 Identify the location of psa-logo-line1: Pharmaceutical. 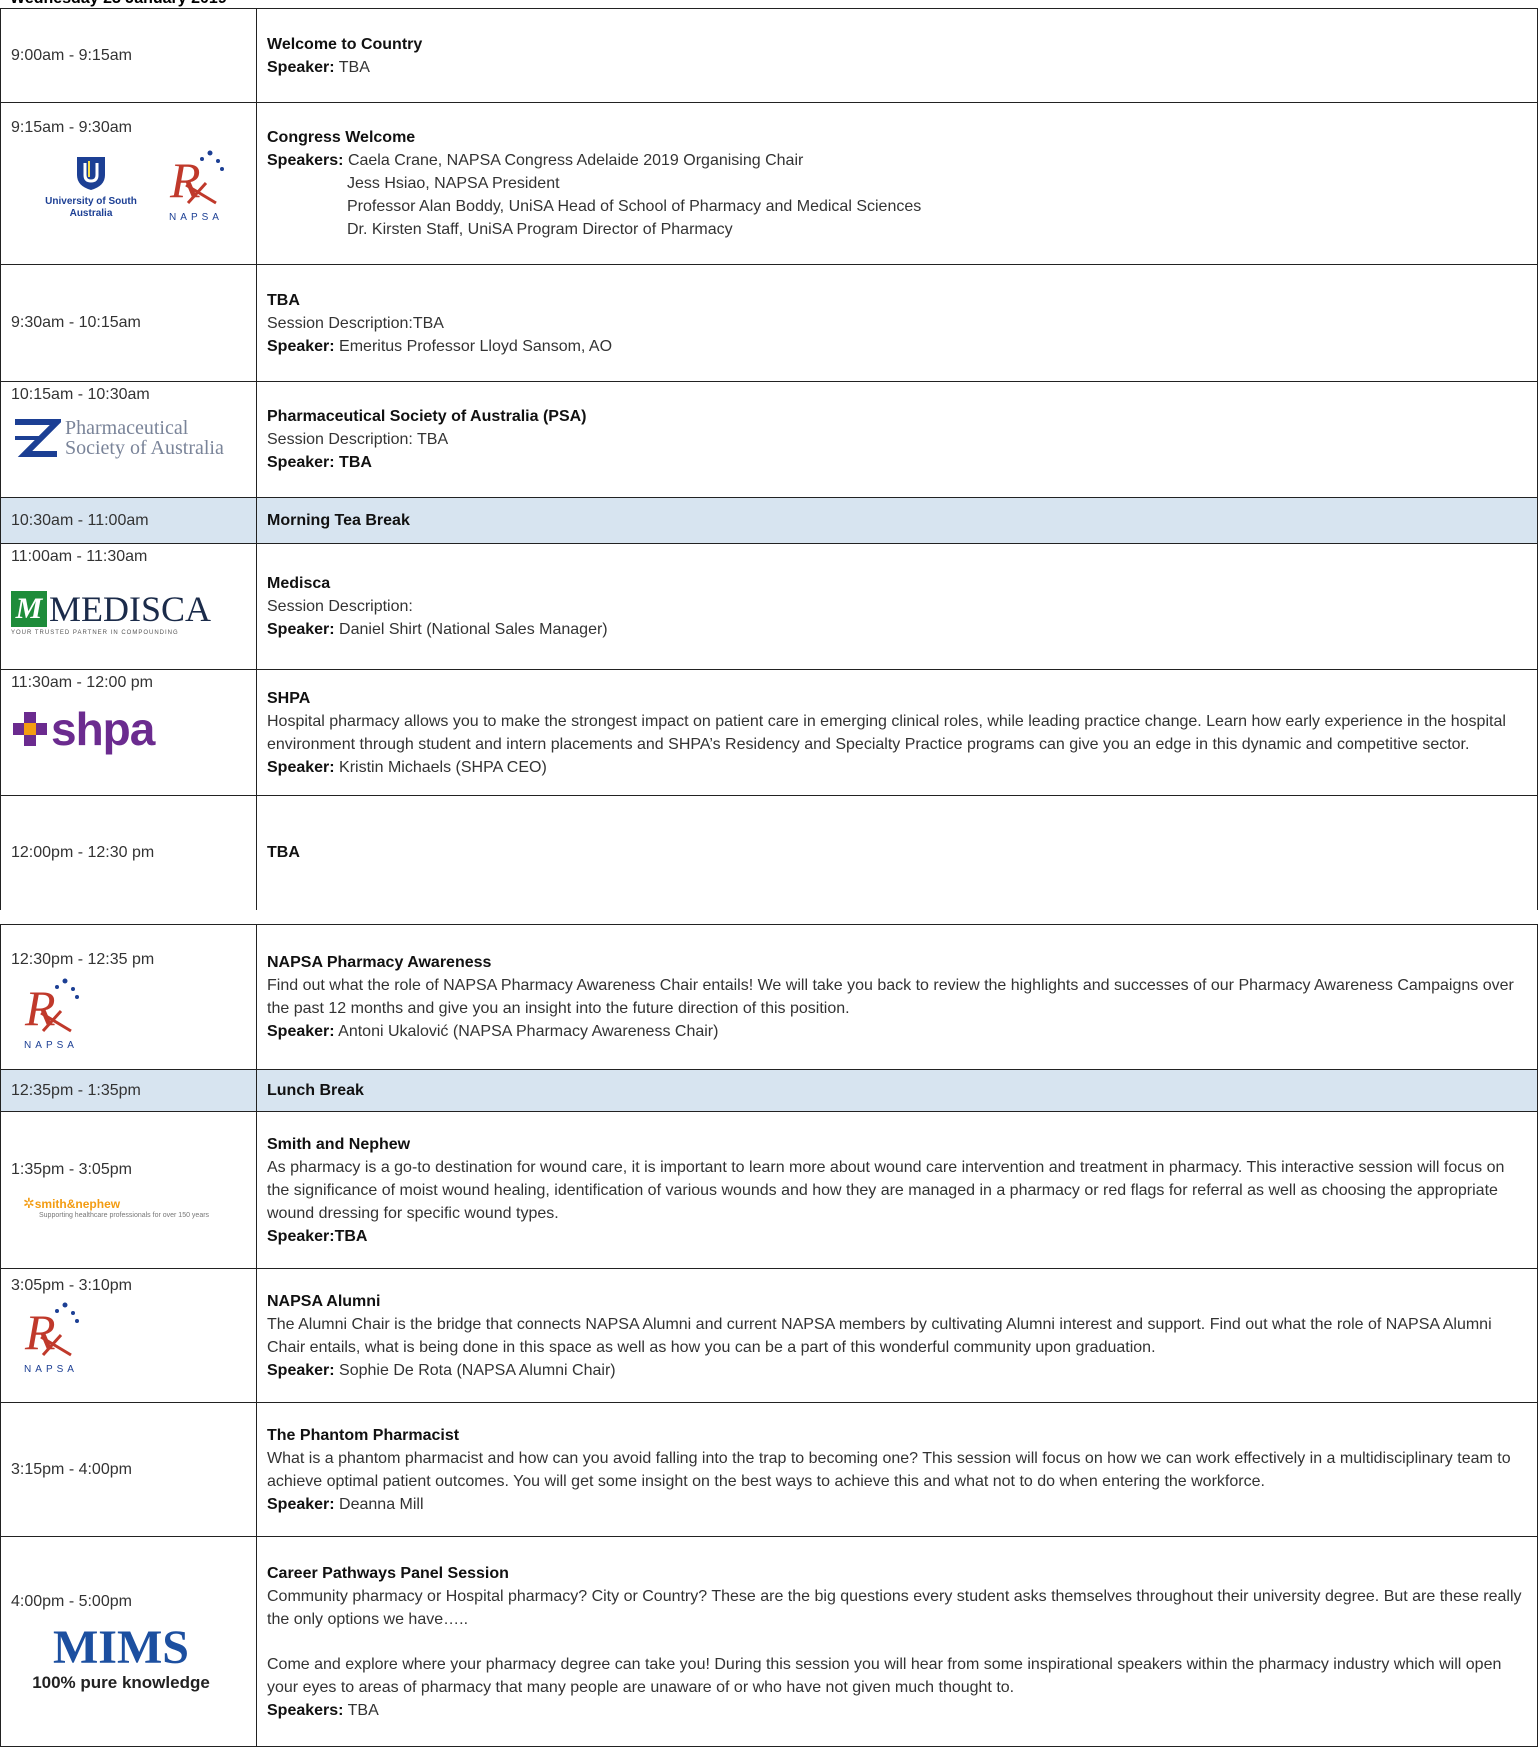
(127, 428).